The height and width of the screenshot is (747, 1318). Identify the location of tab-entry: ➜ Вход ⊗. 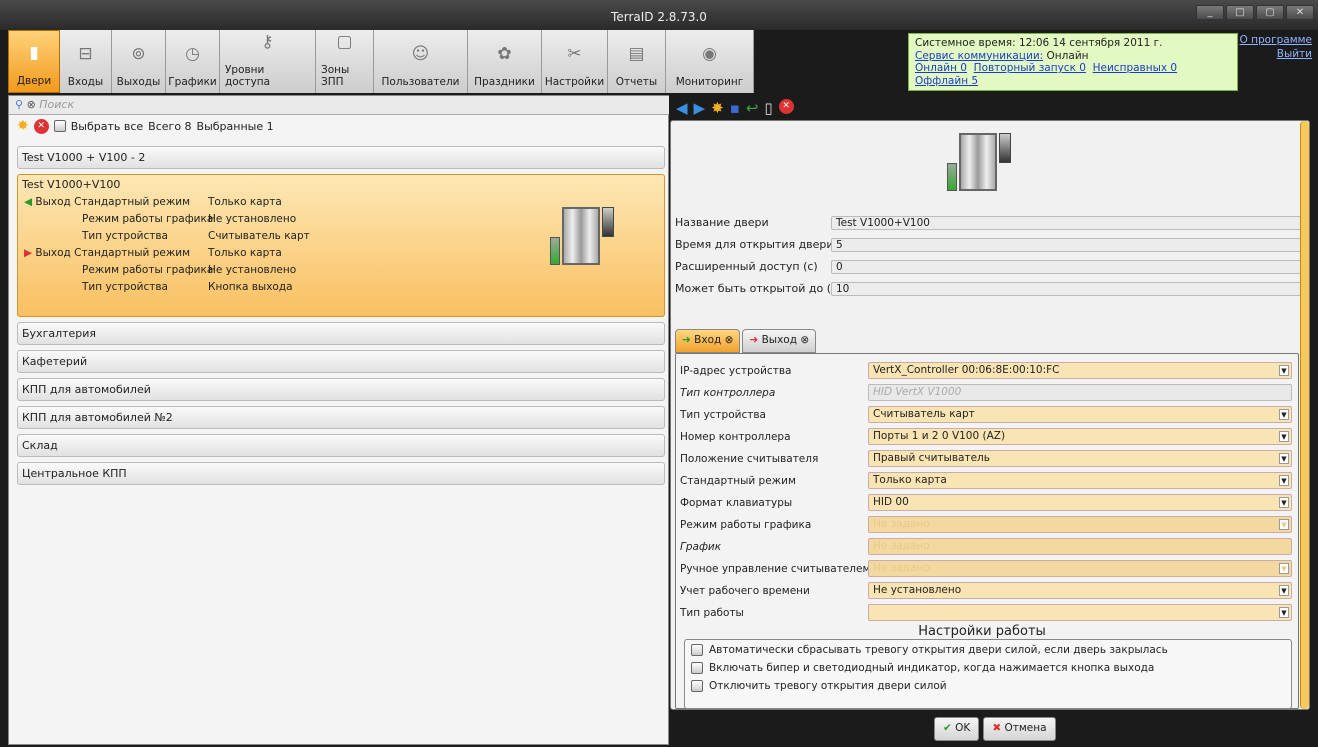
(708, 341).